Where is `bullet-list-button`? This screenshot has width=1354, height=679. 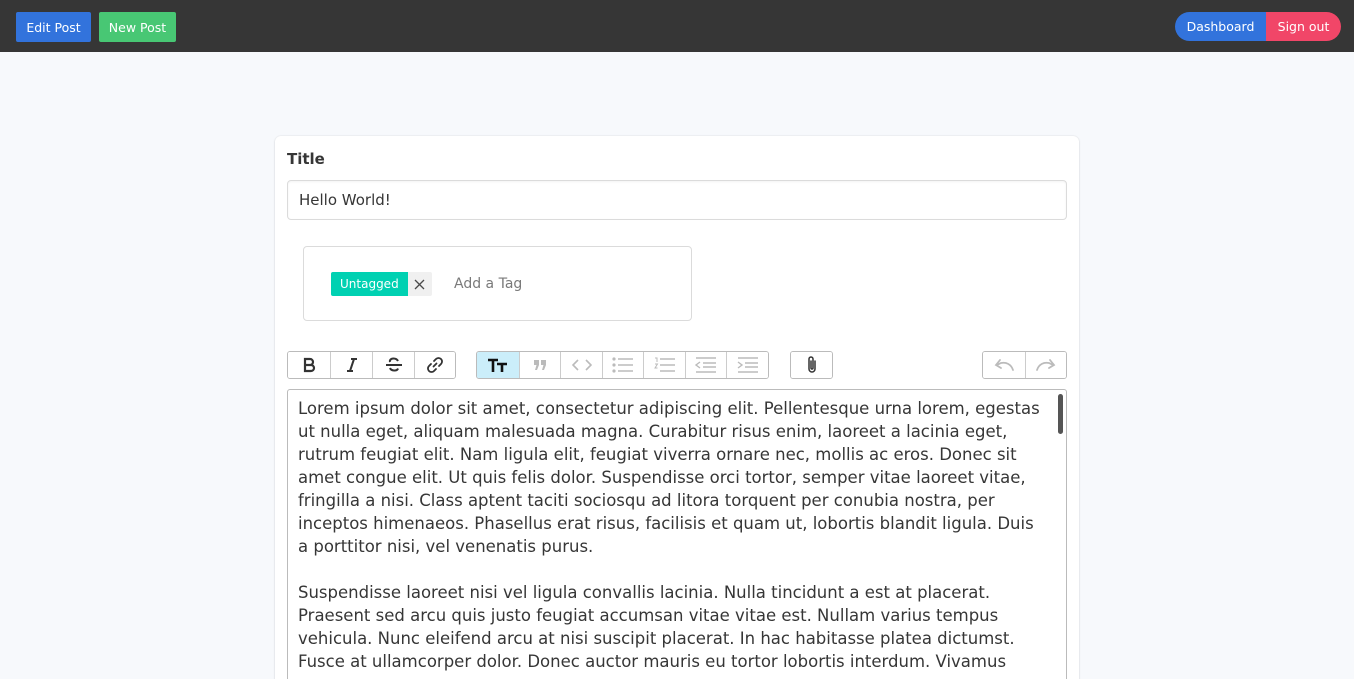 bullet-list-button is located at coordinates (622, 365).